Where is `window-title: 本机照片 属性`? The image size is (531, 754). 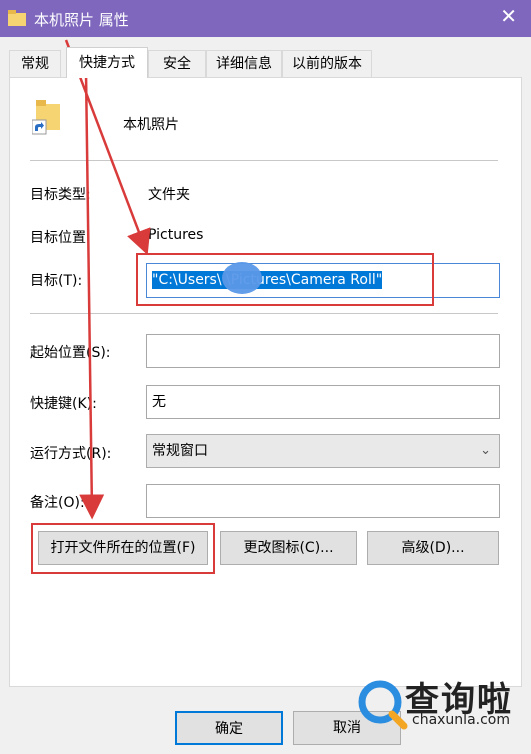 window-title: 本机照片 属性 is located at coordinates (81, 20).